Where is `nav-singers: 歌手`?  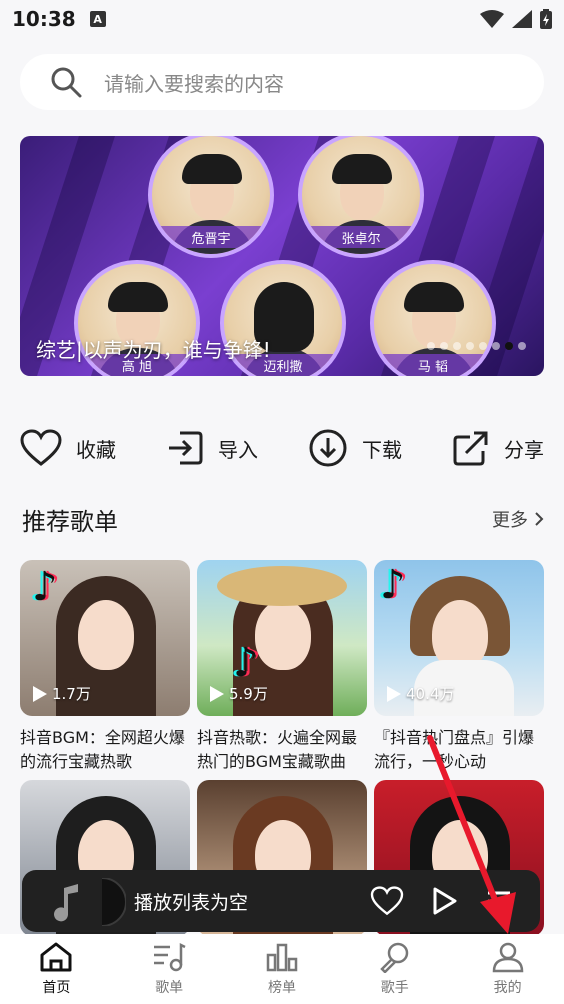 nav-singers: 歌手 is located at coordinates (394, 969).